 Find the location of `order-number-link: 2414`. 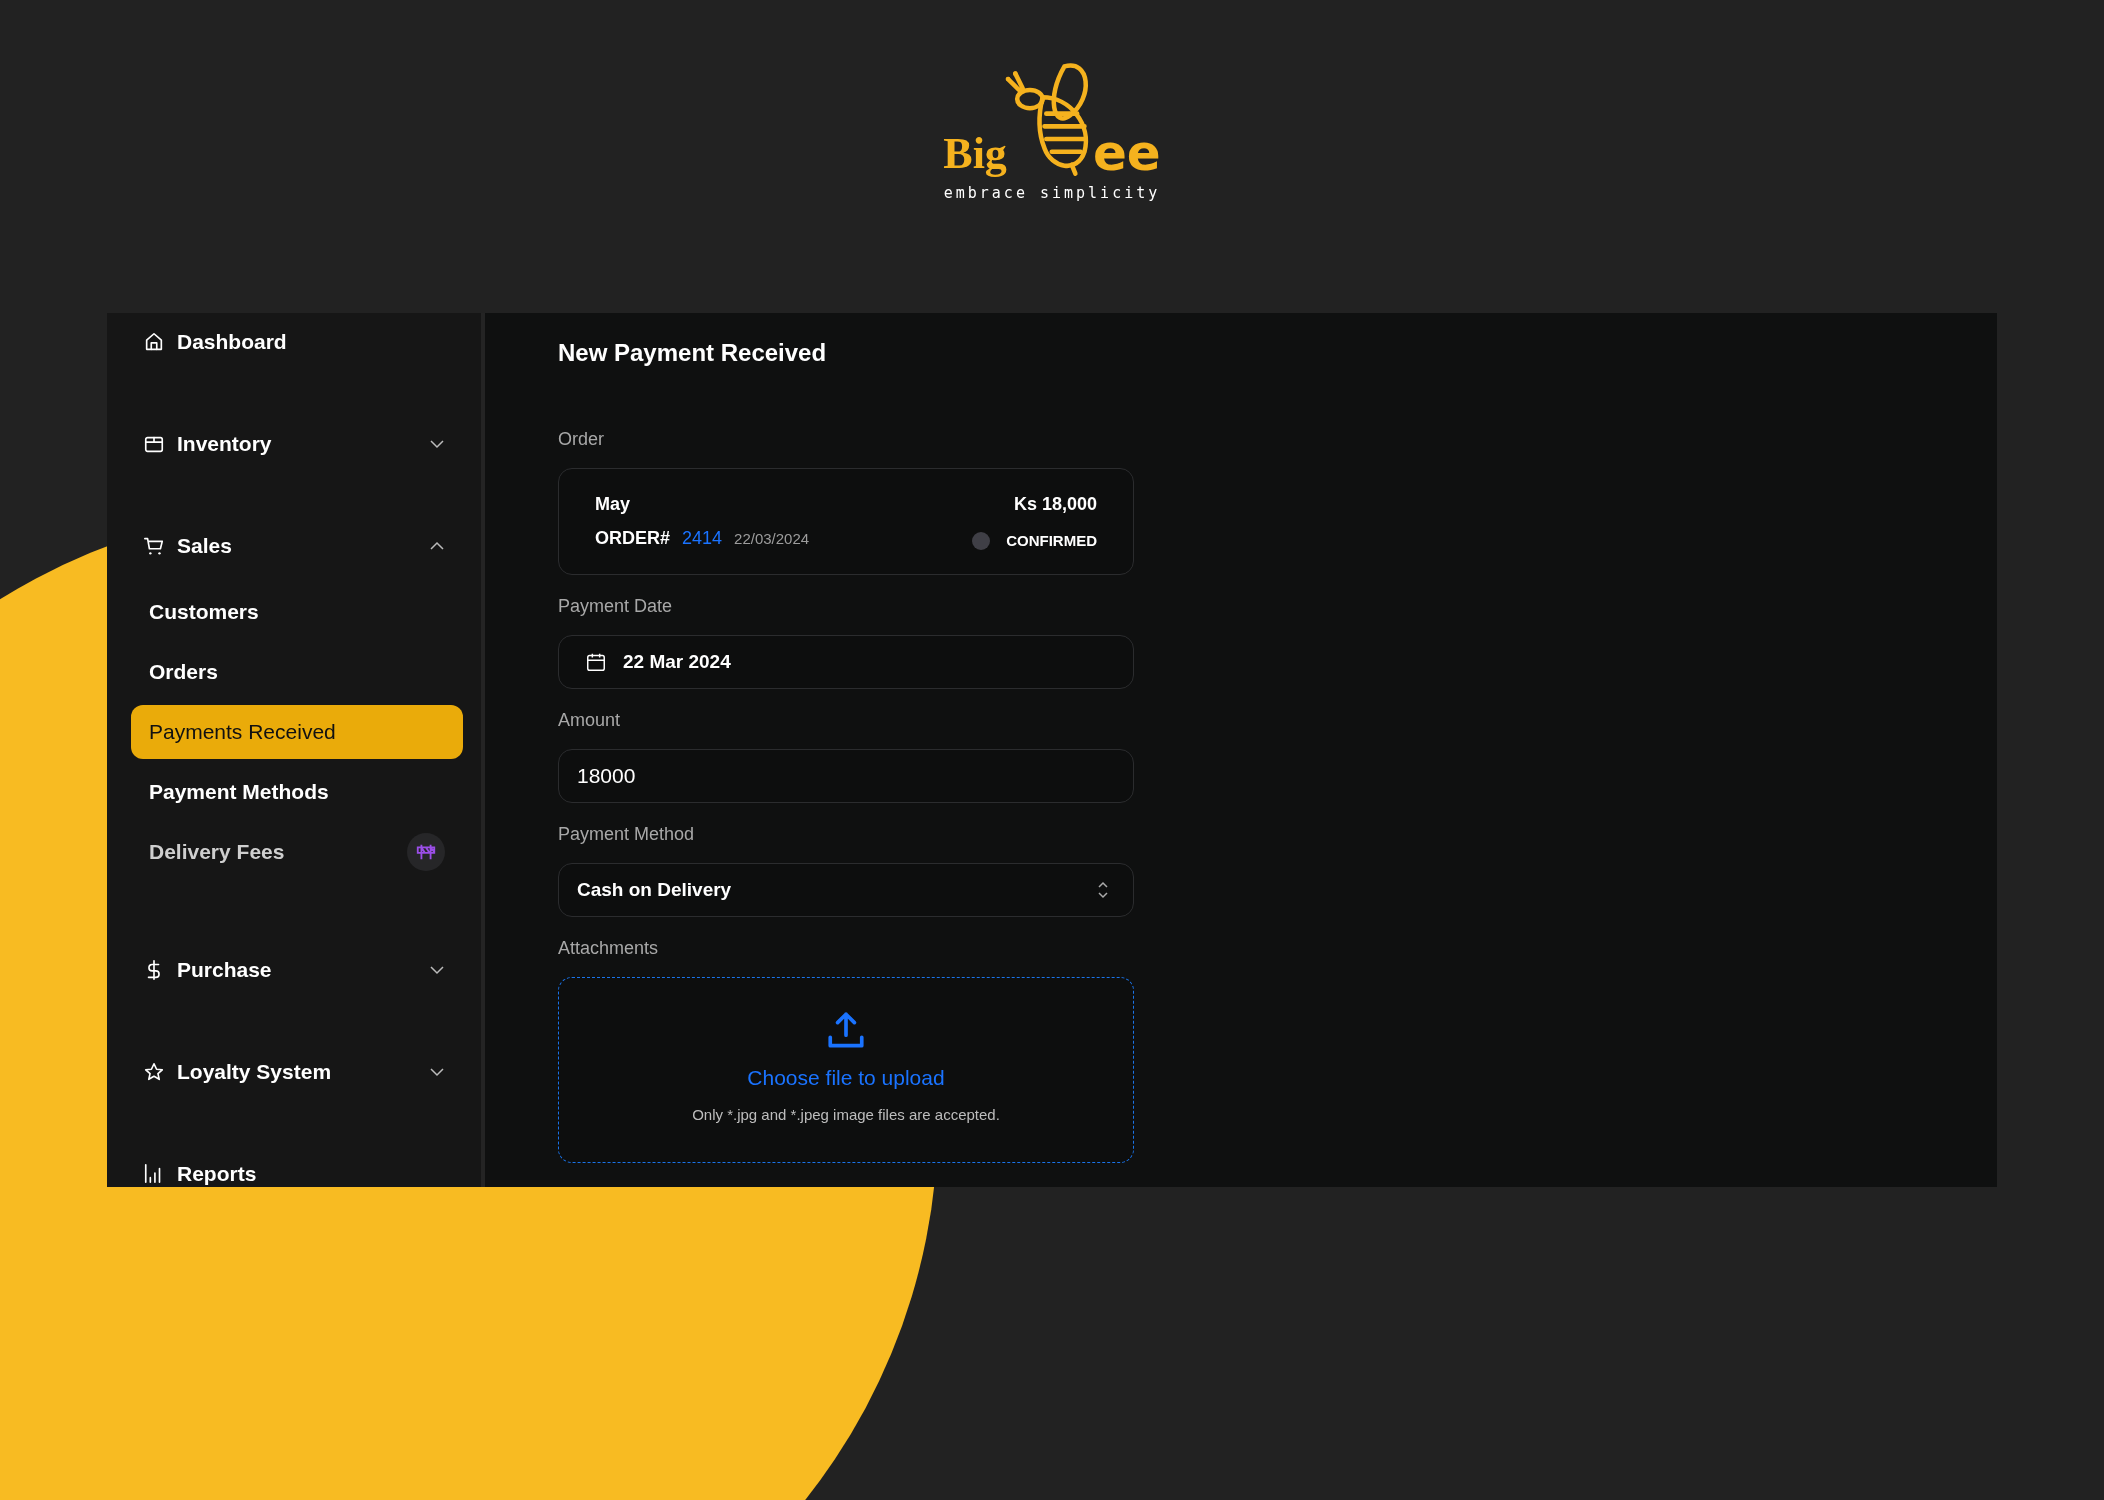

order-number-link: 2414 is located at coordinates (702, 538).